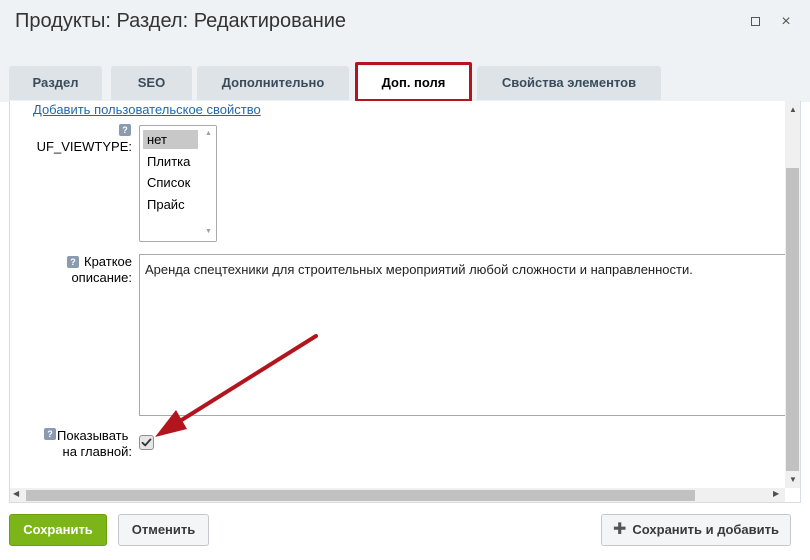 The image size is (810, 560). What do you see at coordinates (776, 493) in the screenshot?
I see `scroll-right-icon: ▶` at bounding box center [776, 493].